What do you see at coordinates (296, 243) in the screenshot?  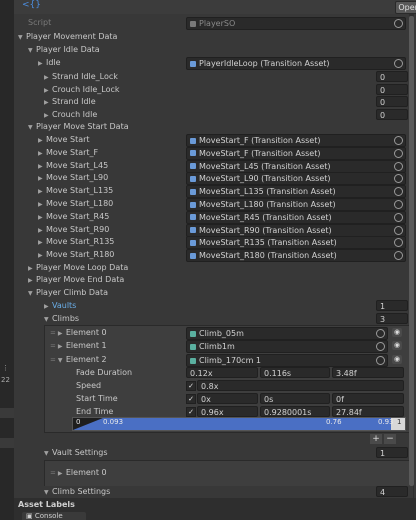 I see `move-start-field: MoveStart_R135 (Transition Asset)` at bounding box center [296, 243].